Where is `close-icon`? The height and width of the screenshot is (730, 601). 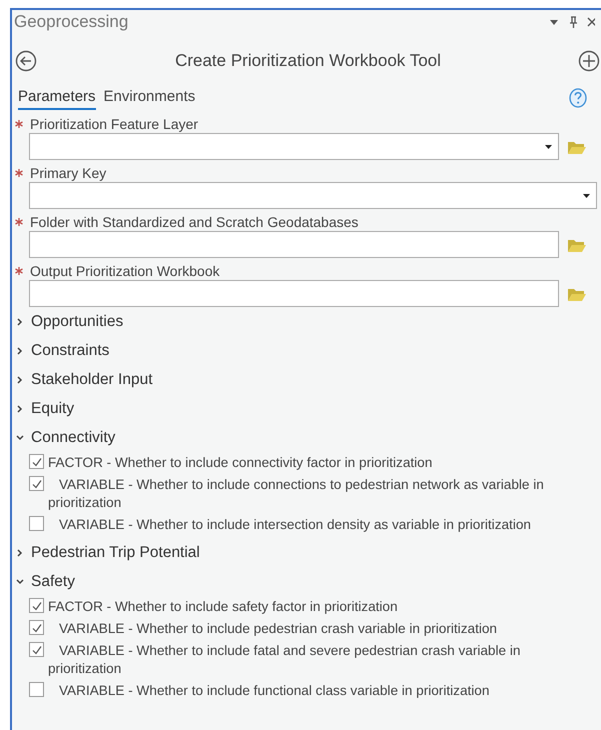
close-icon is located at coordinates (591, 22).